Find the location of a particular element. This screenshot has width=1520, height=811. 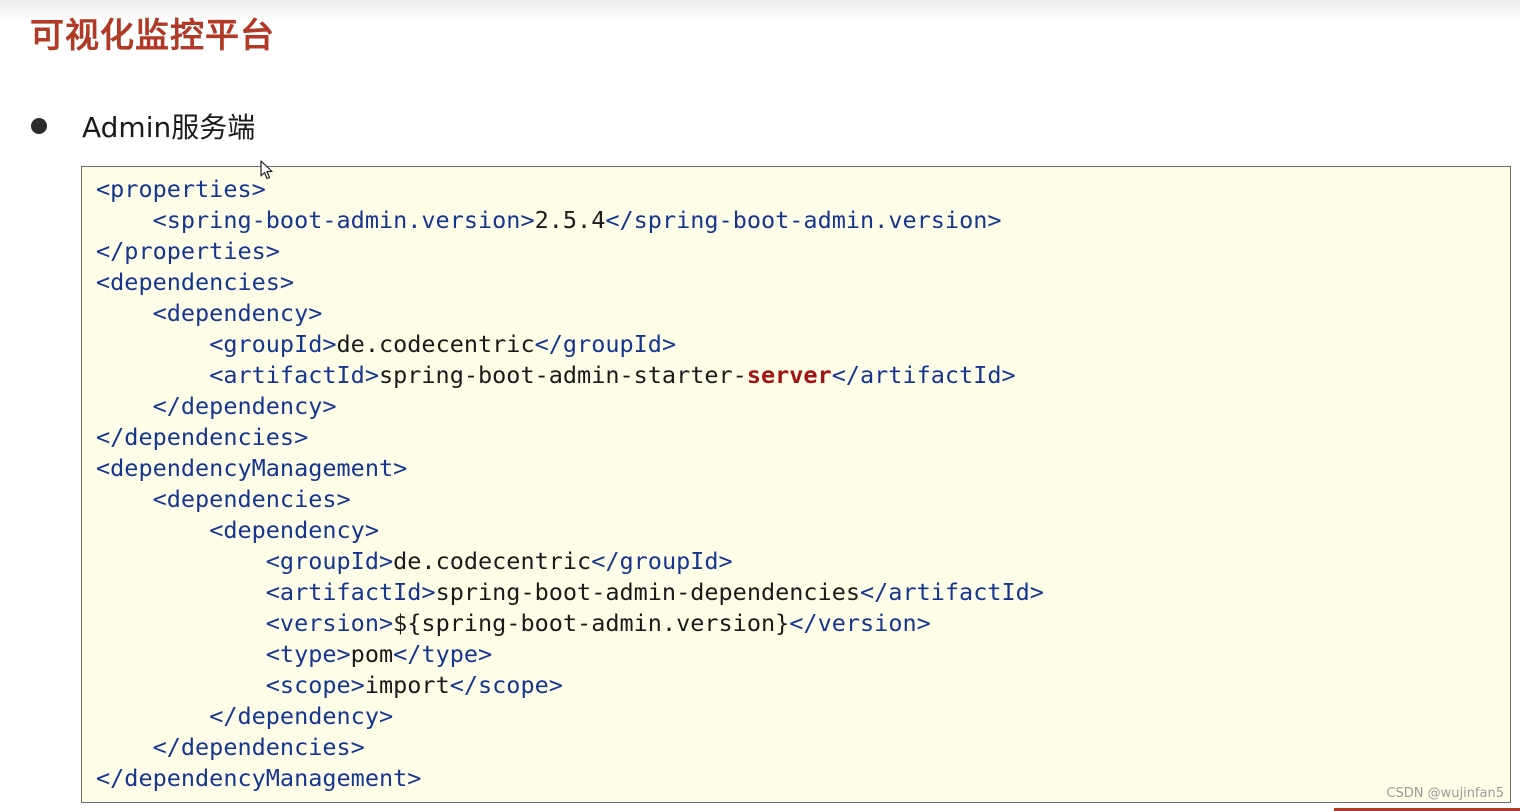

page-title: 可视化监控平台 is located at coordinates (152, 36).